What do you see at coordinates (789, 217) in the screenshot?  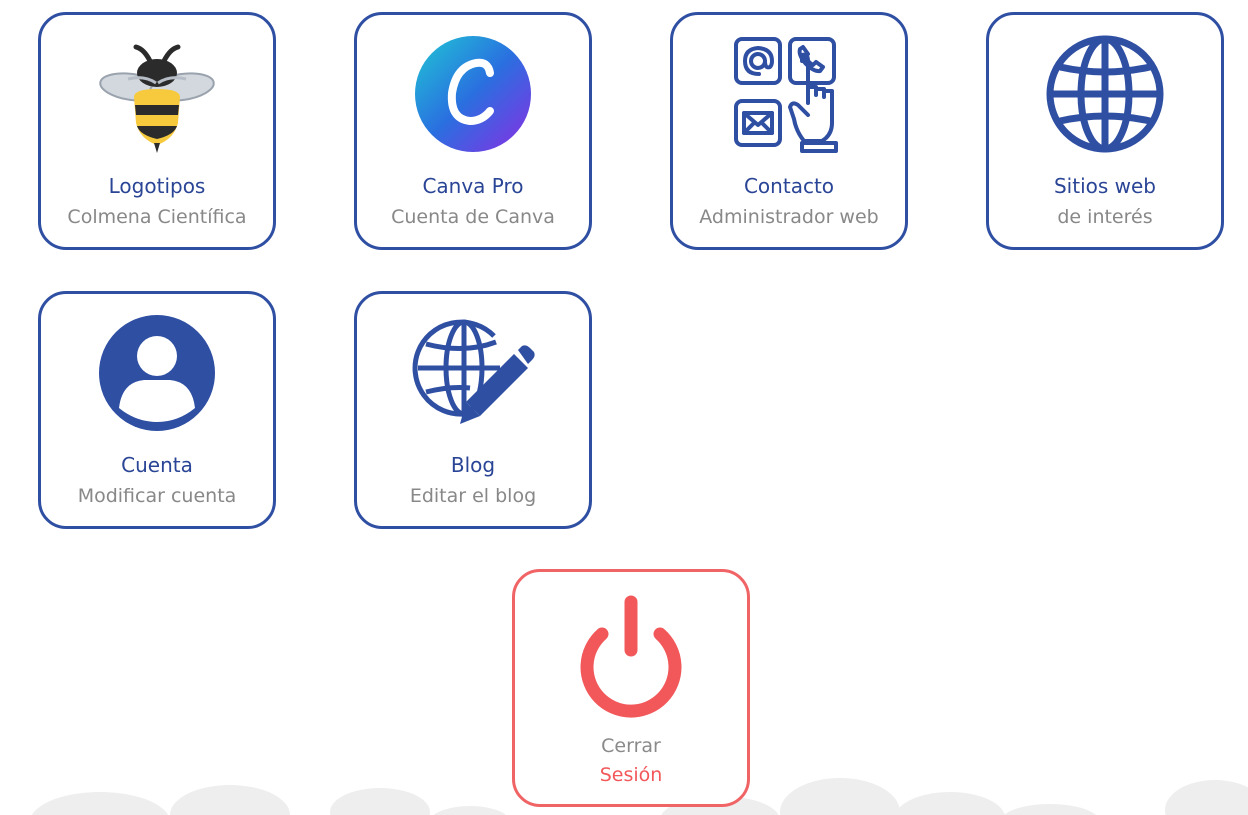 I see `tile-subtitle: Administrador web` at bounding box center [789, 217].